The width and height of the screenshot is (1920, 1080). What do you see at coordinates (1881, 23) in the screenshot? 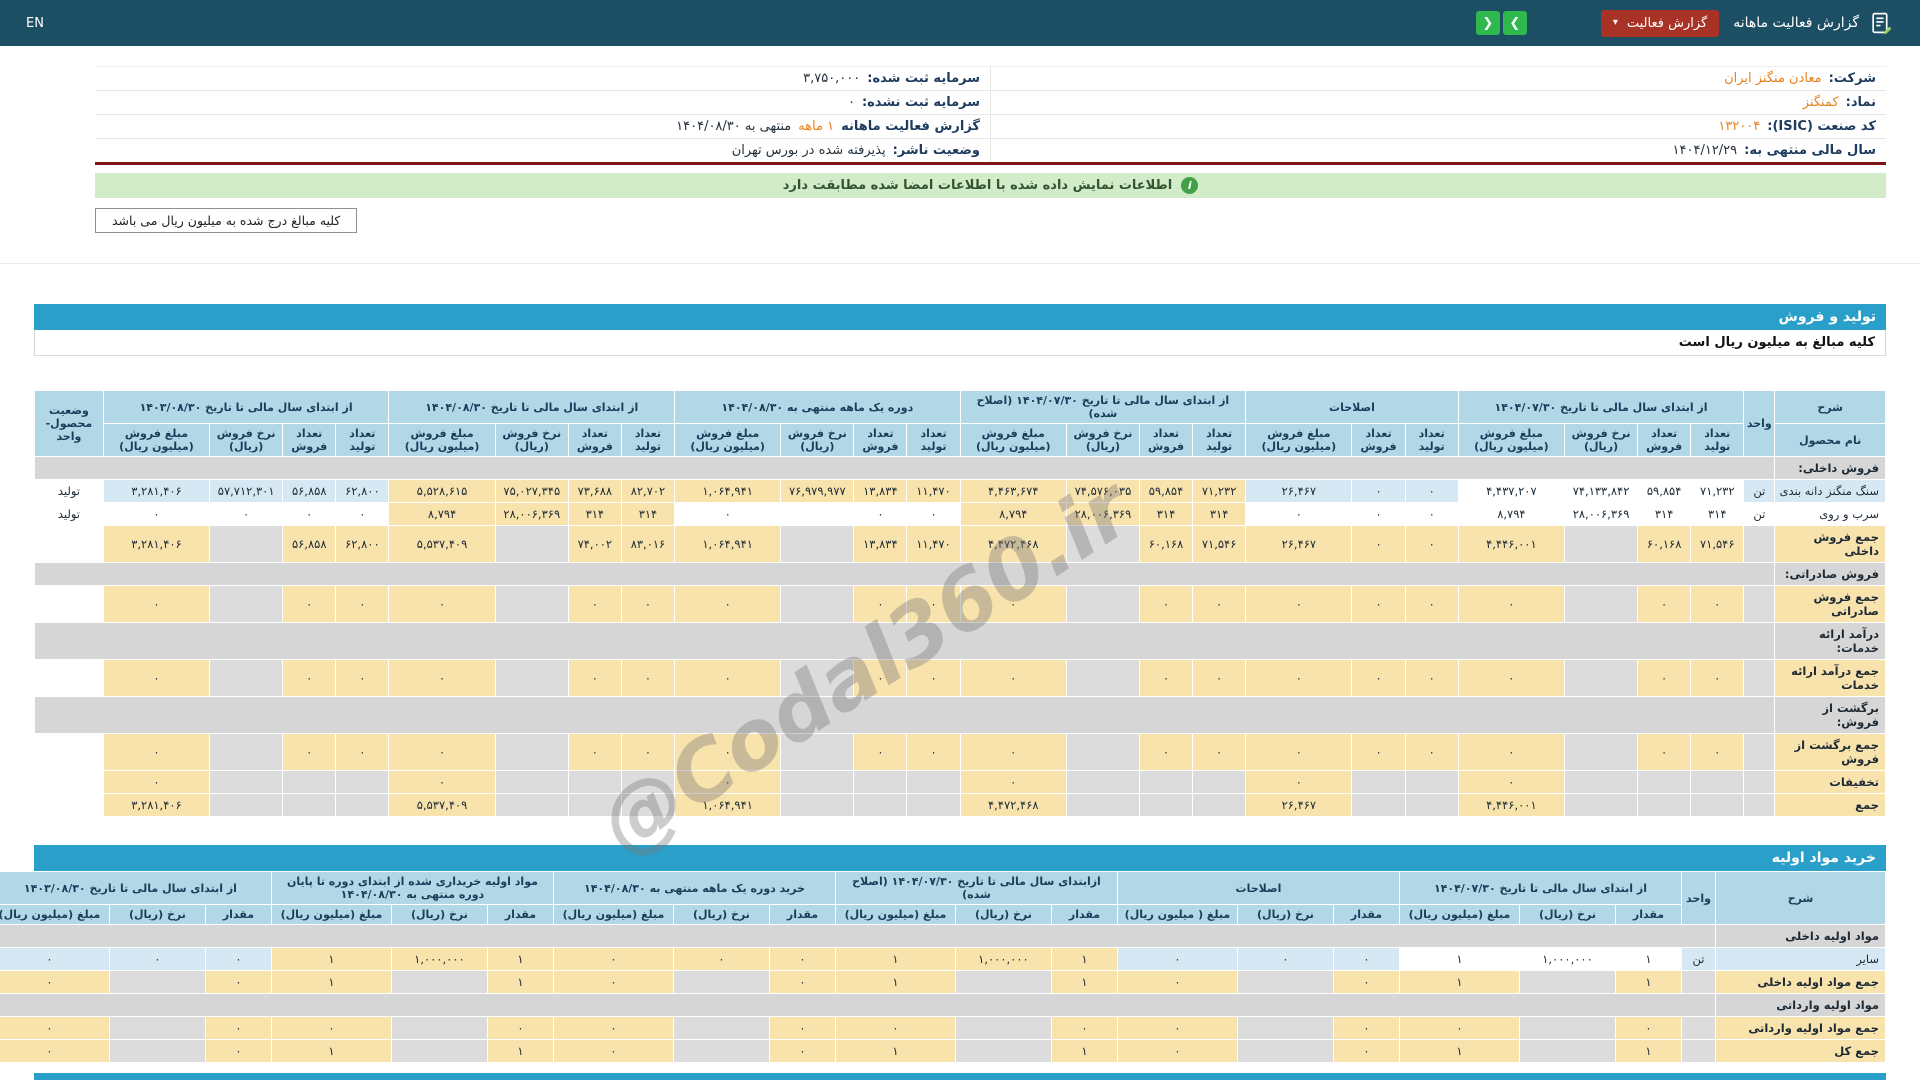
I see `report-icon` at bounding box center [1881, 23].